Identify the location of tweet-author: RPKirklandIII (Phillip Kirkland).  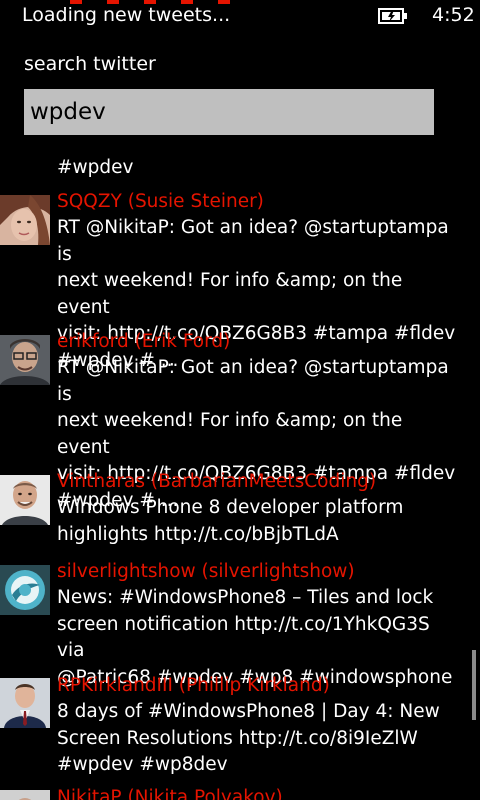
(193, 686).